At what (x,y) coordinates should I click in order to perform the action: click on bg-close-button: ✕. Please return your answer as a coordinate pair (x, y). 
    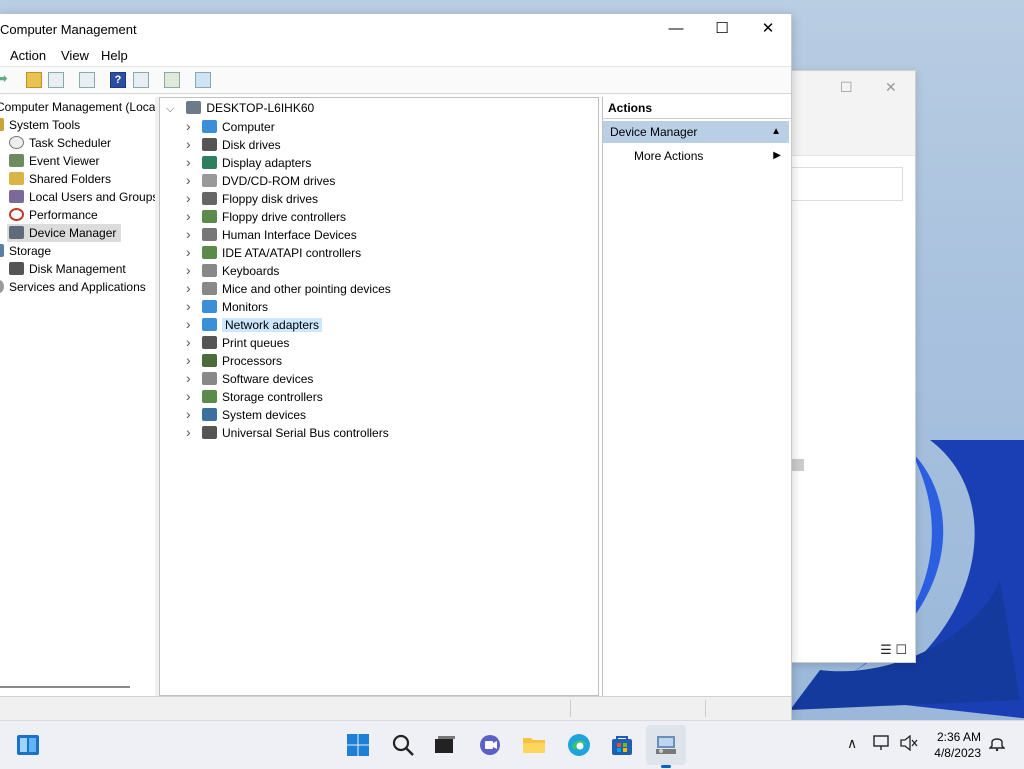
    Looking at the image, I should click on (891, 87).